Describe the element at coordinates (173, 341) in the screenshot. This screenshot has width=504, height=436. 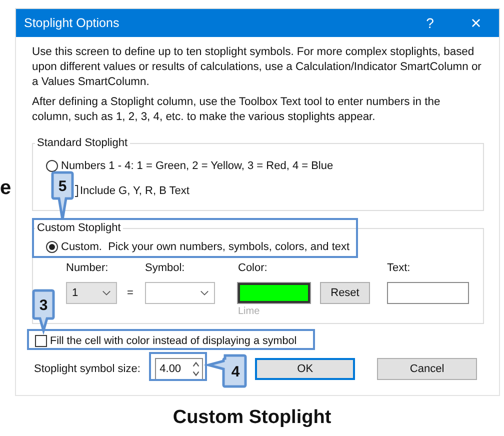
I see `checkbox-label: Fill the cell with color instead of displaying a symbol` at that location.